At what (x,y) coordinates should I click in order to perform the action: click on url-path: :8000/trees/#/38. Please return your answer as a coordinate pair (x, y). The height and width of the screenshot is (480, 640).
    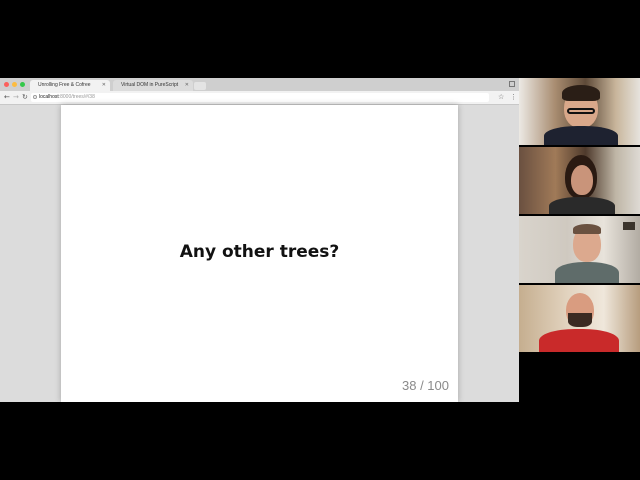
    Looking at the image, I should click on (76, 97).